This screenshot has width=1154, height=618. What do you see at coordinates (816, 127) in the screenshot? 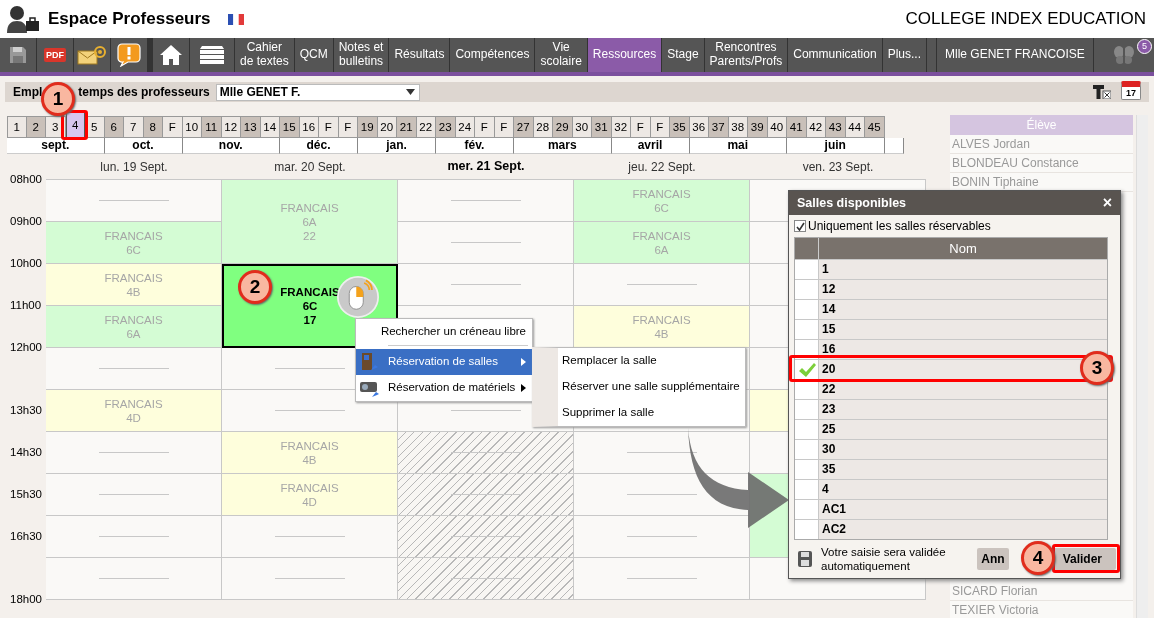
I see `week-cell: 42` at bounding box center [816, 127].